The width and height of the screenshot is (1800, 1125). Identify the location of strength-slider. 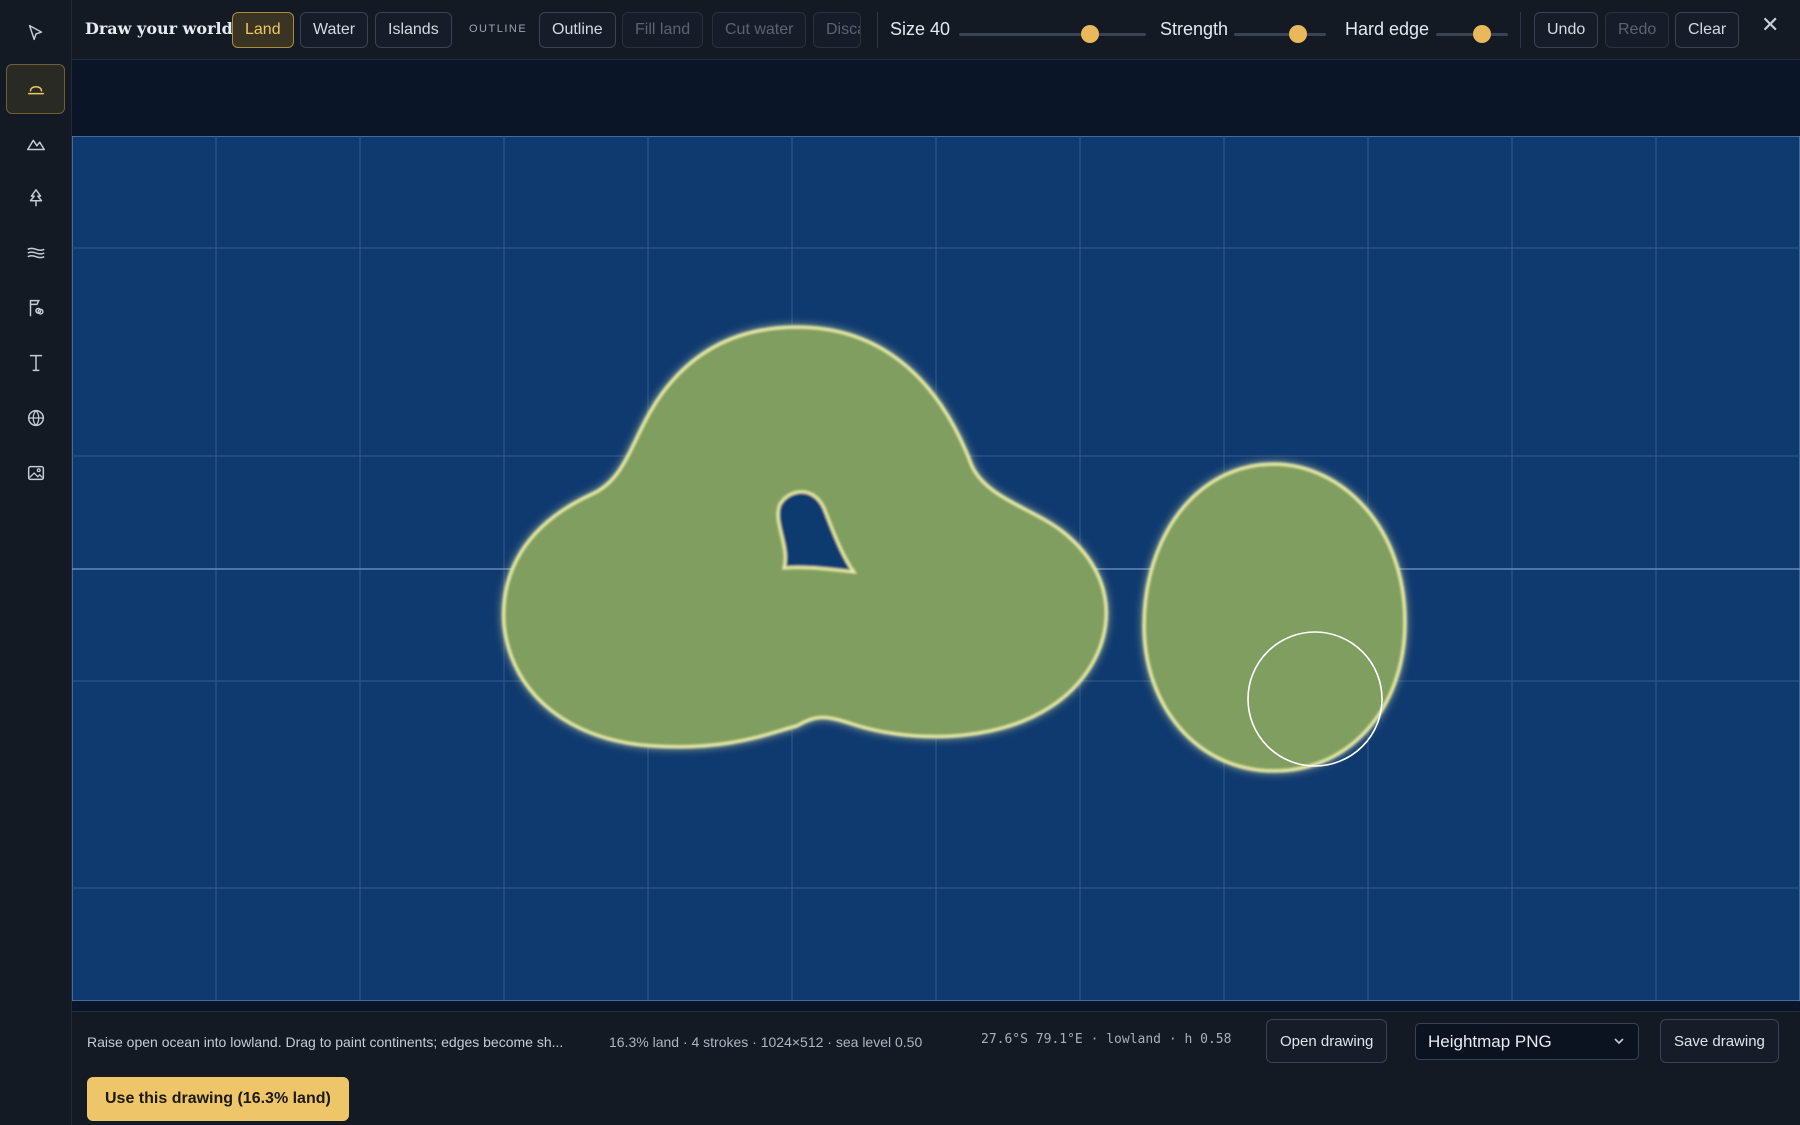
(1280, 34).